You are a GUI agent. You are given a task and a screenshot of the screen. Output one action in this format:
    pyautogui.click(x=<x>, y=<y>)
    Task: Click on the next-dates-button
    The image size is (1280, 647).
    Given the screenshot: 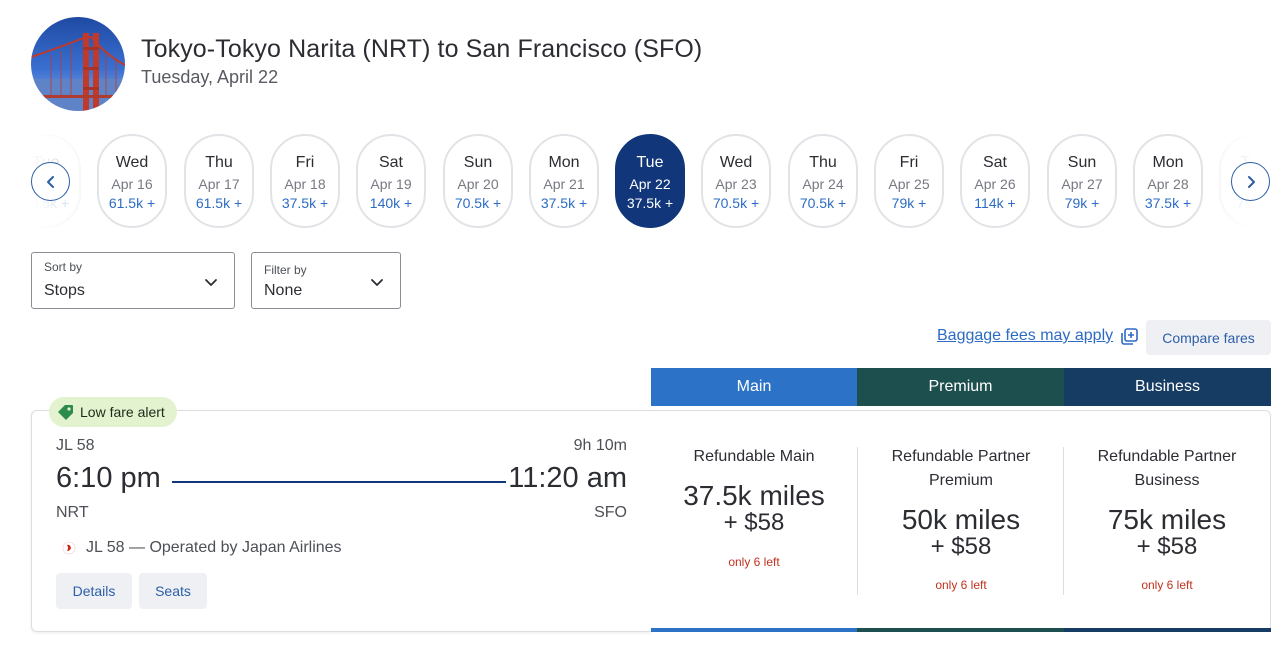 What is the action you would take?
    pyautogui.click(x=1250, y=181)
    